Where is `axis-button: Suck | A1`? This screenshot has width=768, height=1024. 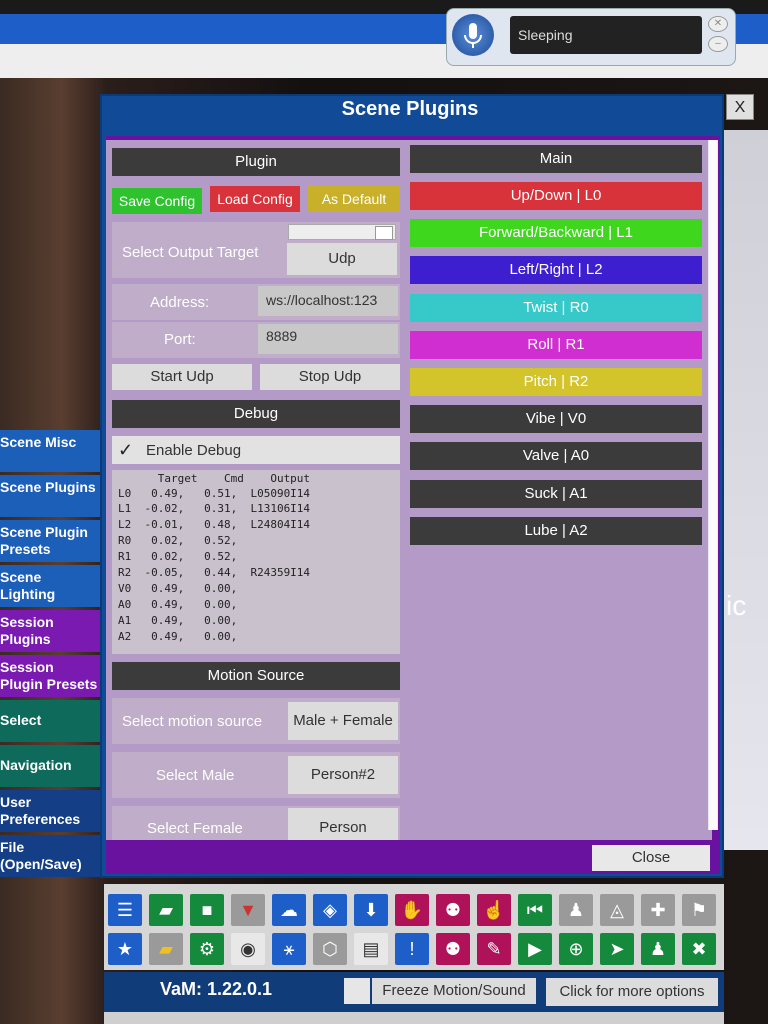 axis-button: Suck | A1 is located at coordinates (556, 493).